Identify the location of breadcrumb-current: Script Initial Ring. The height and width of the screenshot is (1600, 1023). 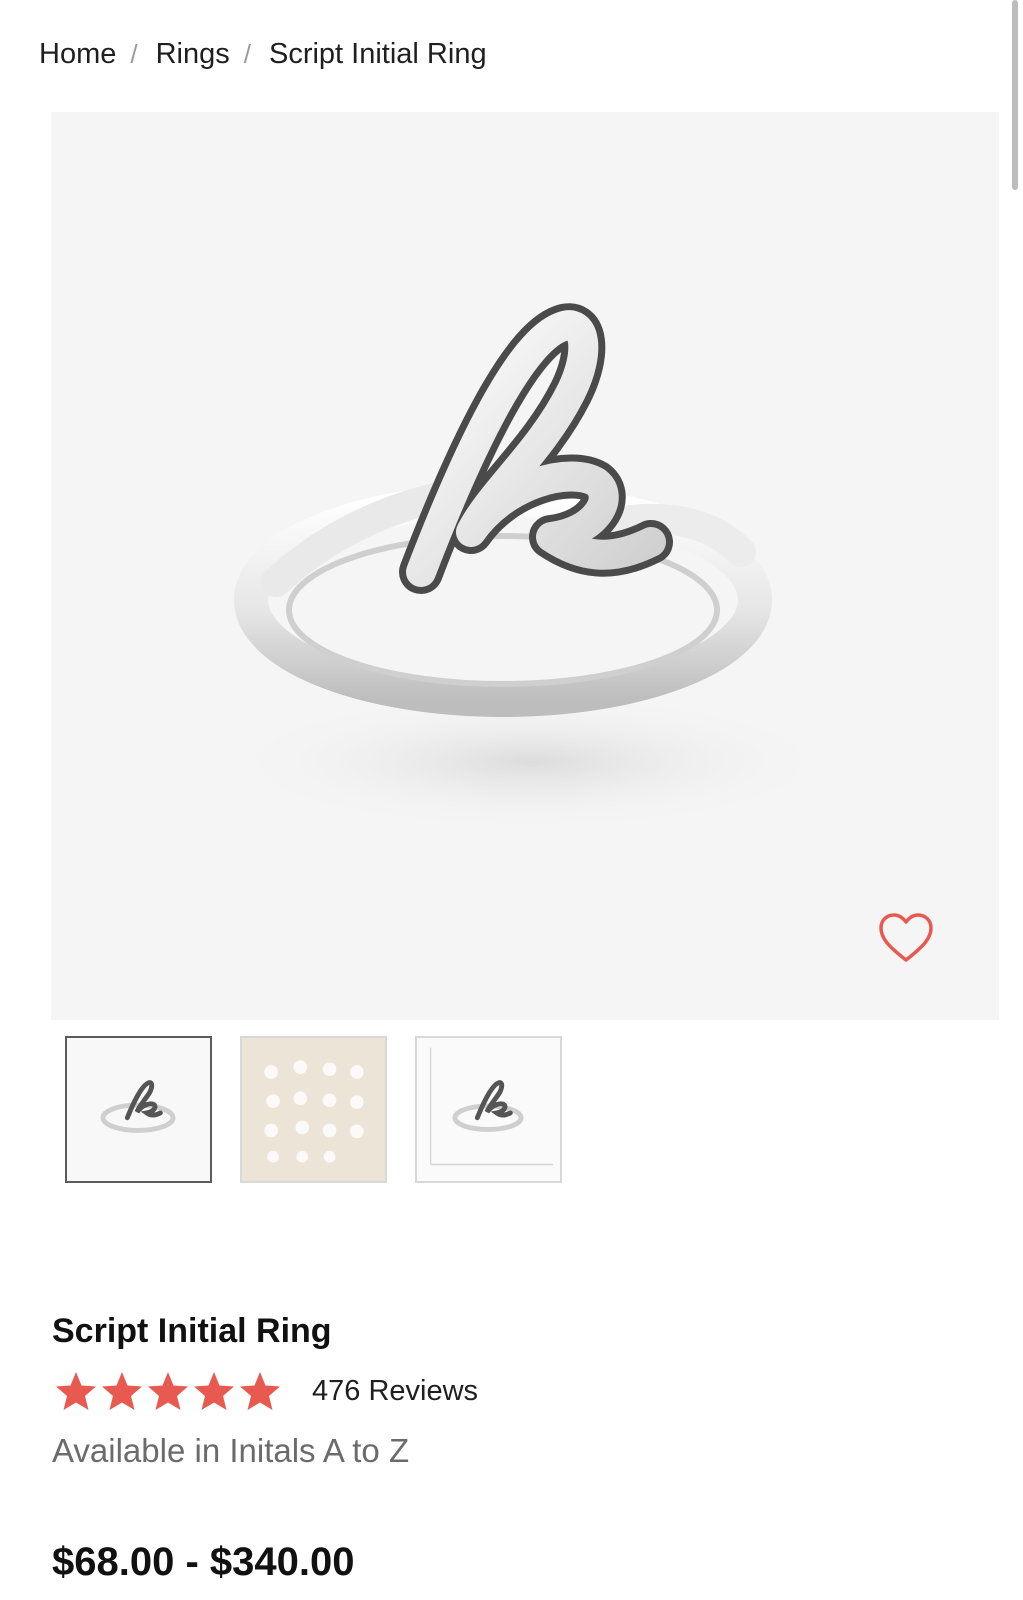
(377, 54).